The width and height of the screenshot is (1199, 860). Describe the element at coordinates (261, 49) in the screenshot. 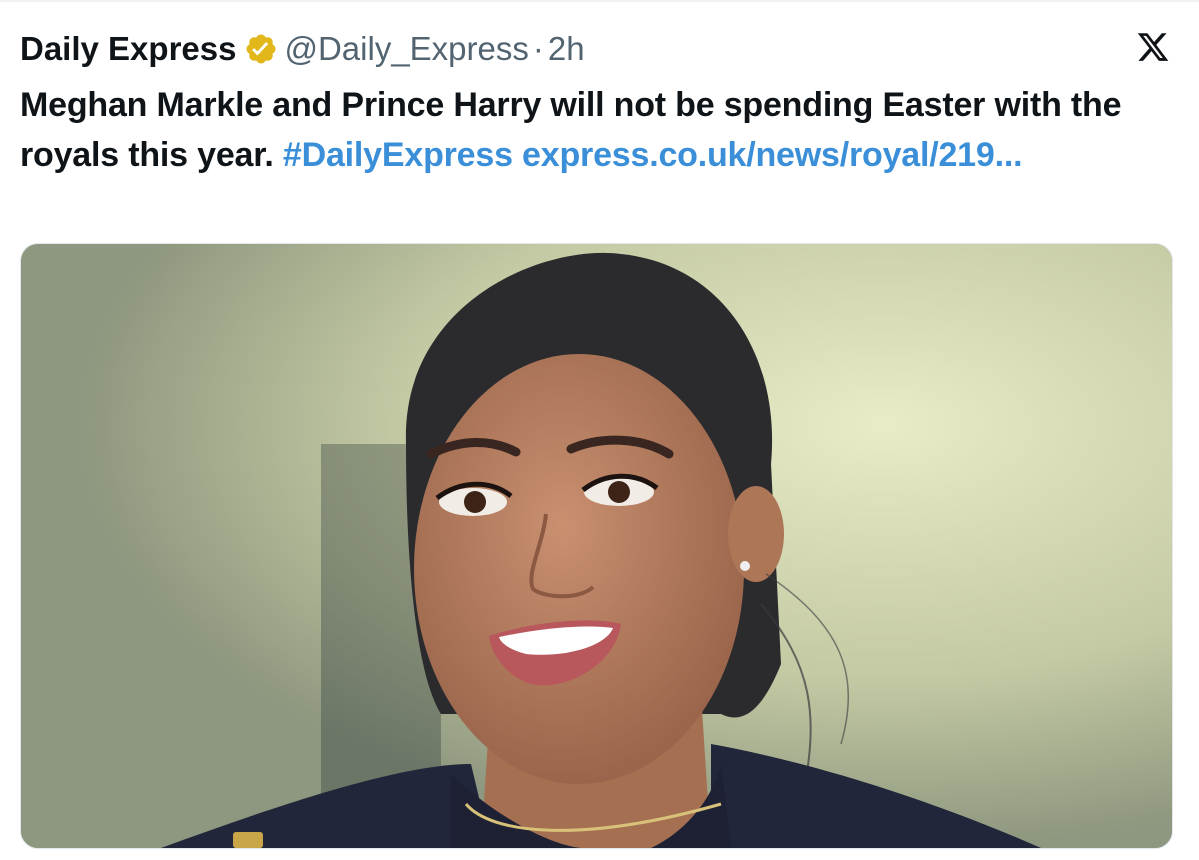

I see `verified-badge-icon` at that location.